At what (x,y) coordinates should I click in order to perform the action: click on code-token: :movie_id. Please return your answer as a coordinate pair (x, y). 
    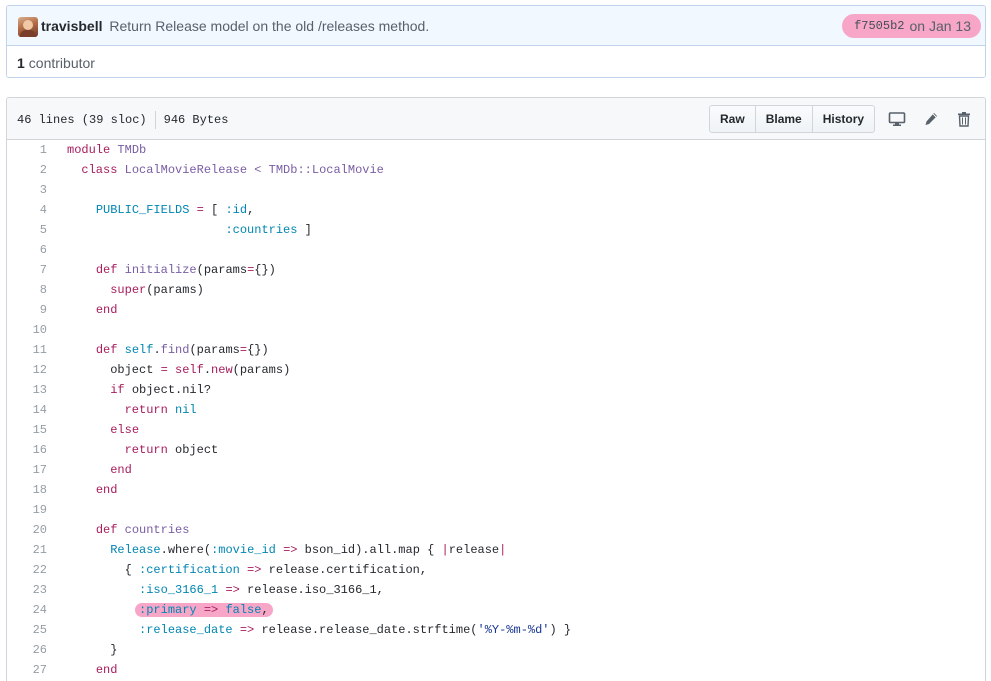
    Looking at the image, I should click on (243, 550).